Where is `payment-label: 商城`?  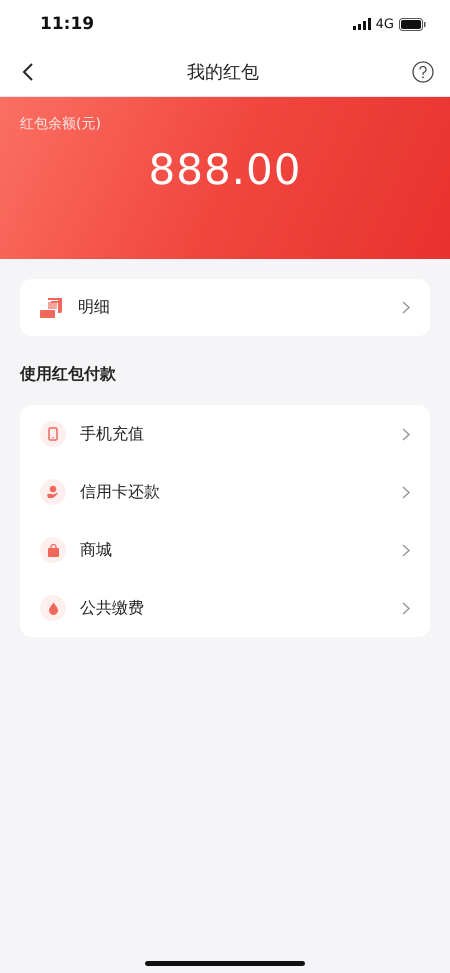
payment-label: 商城 is located at coordinates (96, 550).